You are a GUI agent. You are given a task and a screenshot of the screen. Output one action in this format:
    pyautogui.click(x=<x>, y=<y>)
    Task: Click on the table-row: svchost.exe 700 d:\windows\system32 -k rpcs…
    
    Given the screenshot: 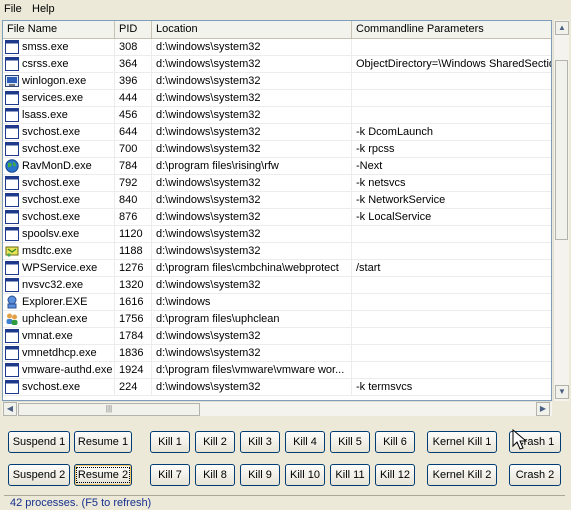 What is the action you would take?
    pyautogui.click(x=277, y=149)
    